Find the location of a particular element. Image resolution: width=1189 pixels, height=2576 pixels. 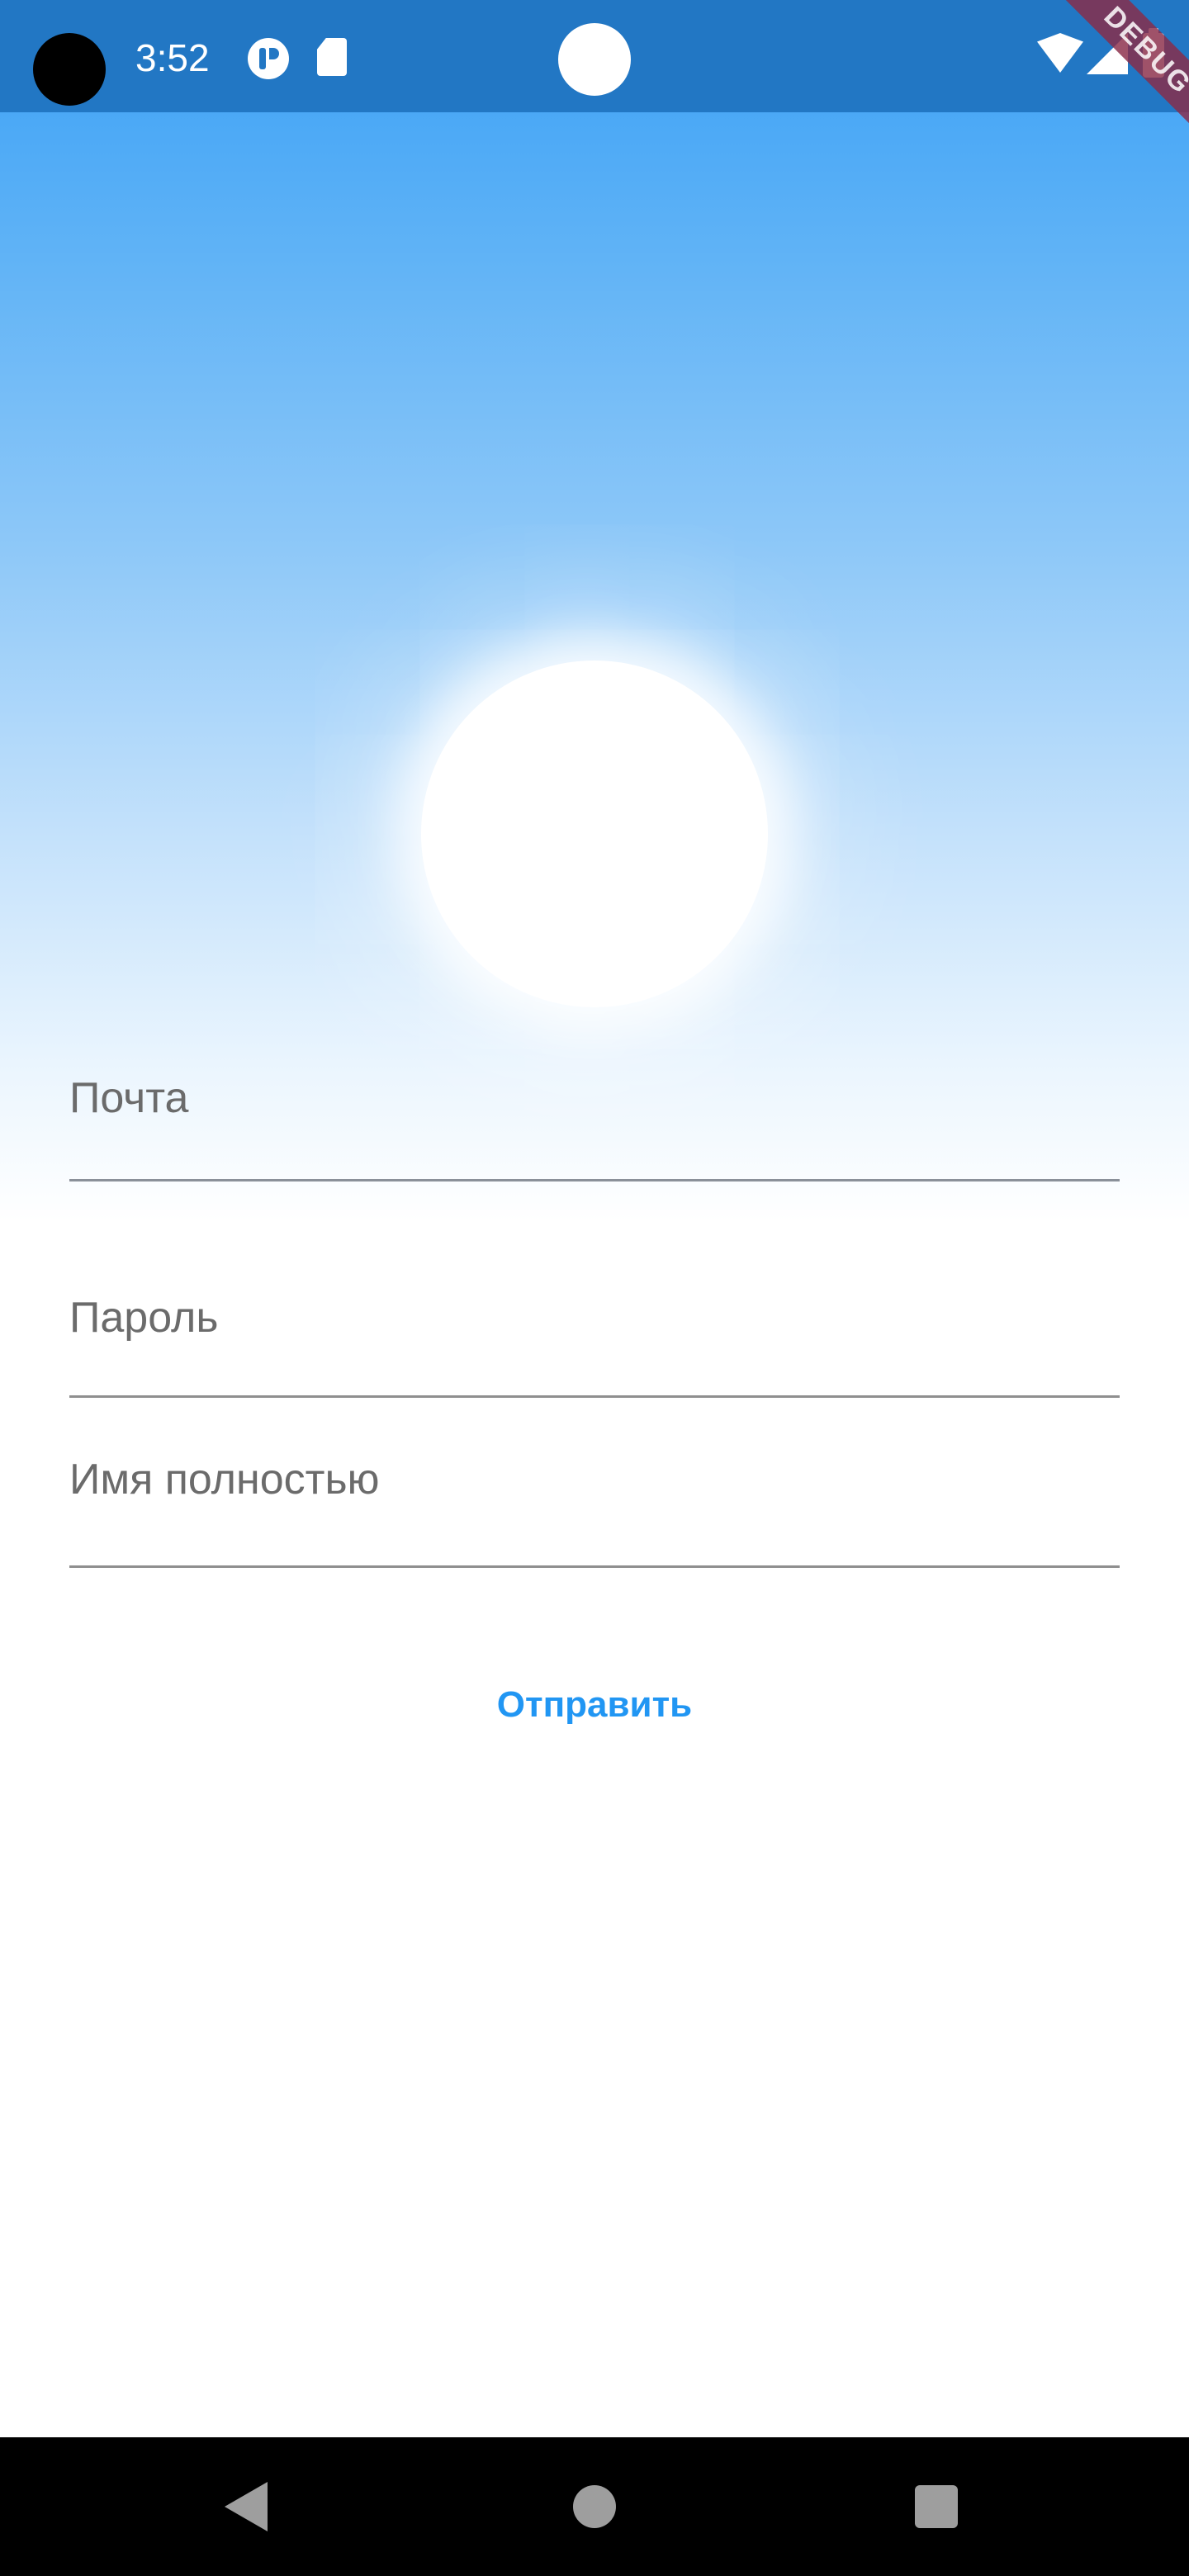

back-icon is located at coordinates (246, 2506).